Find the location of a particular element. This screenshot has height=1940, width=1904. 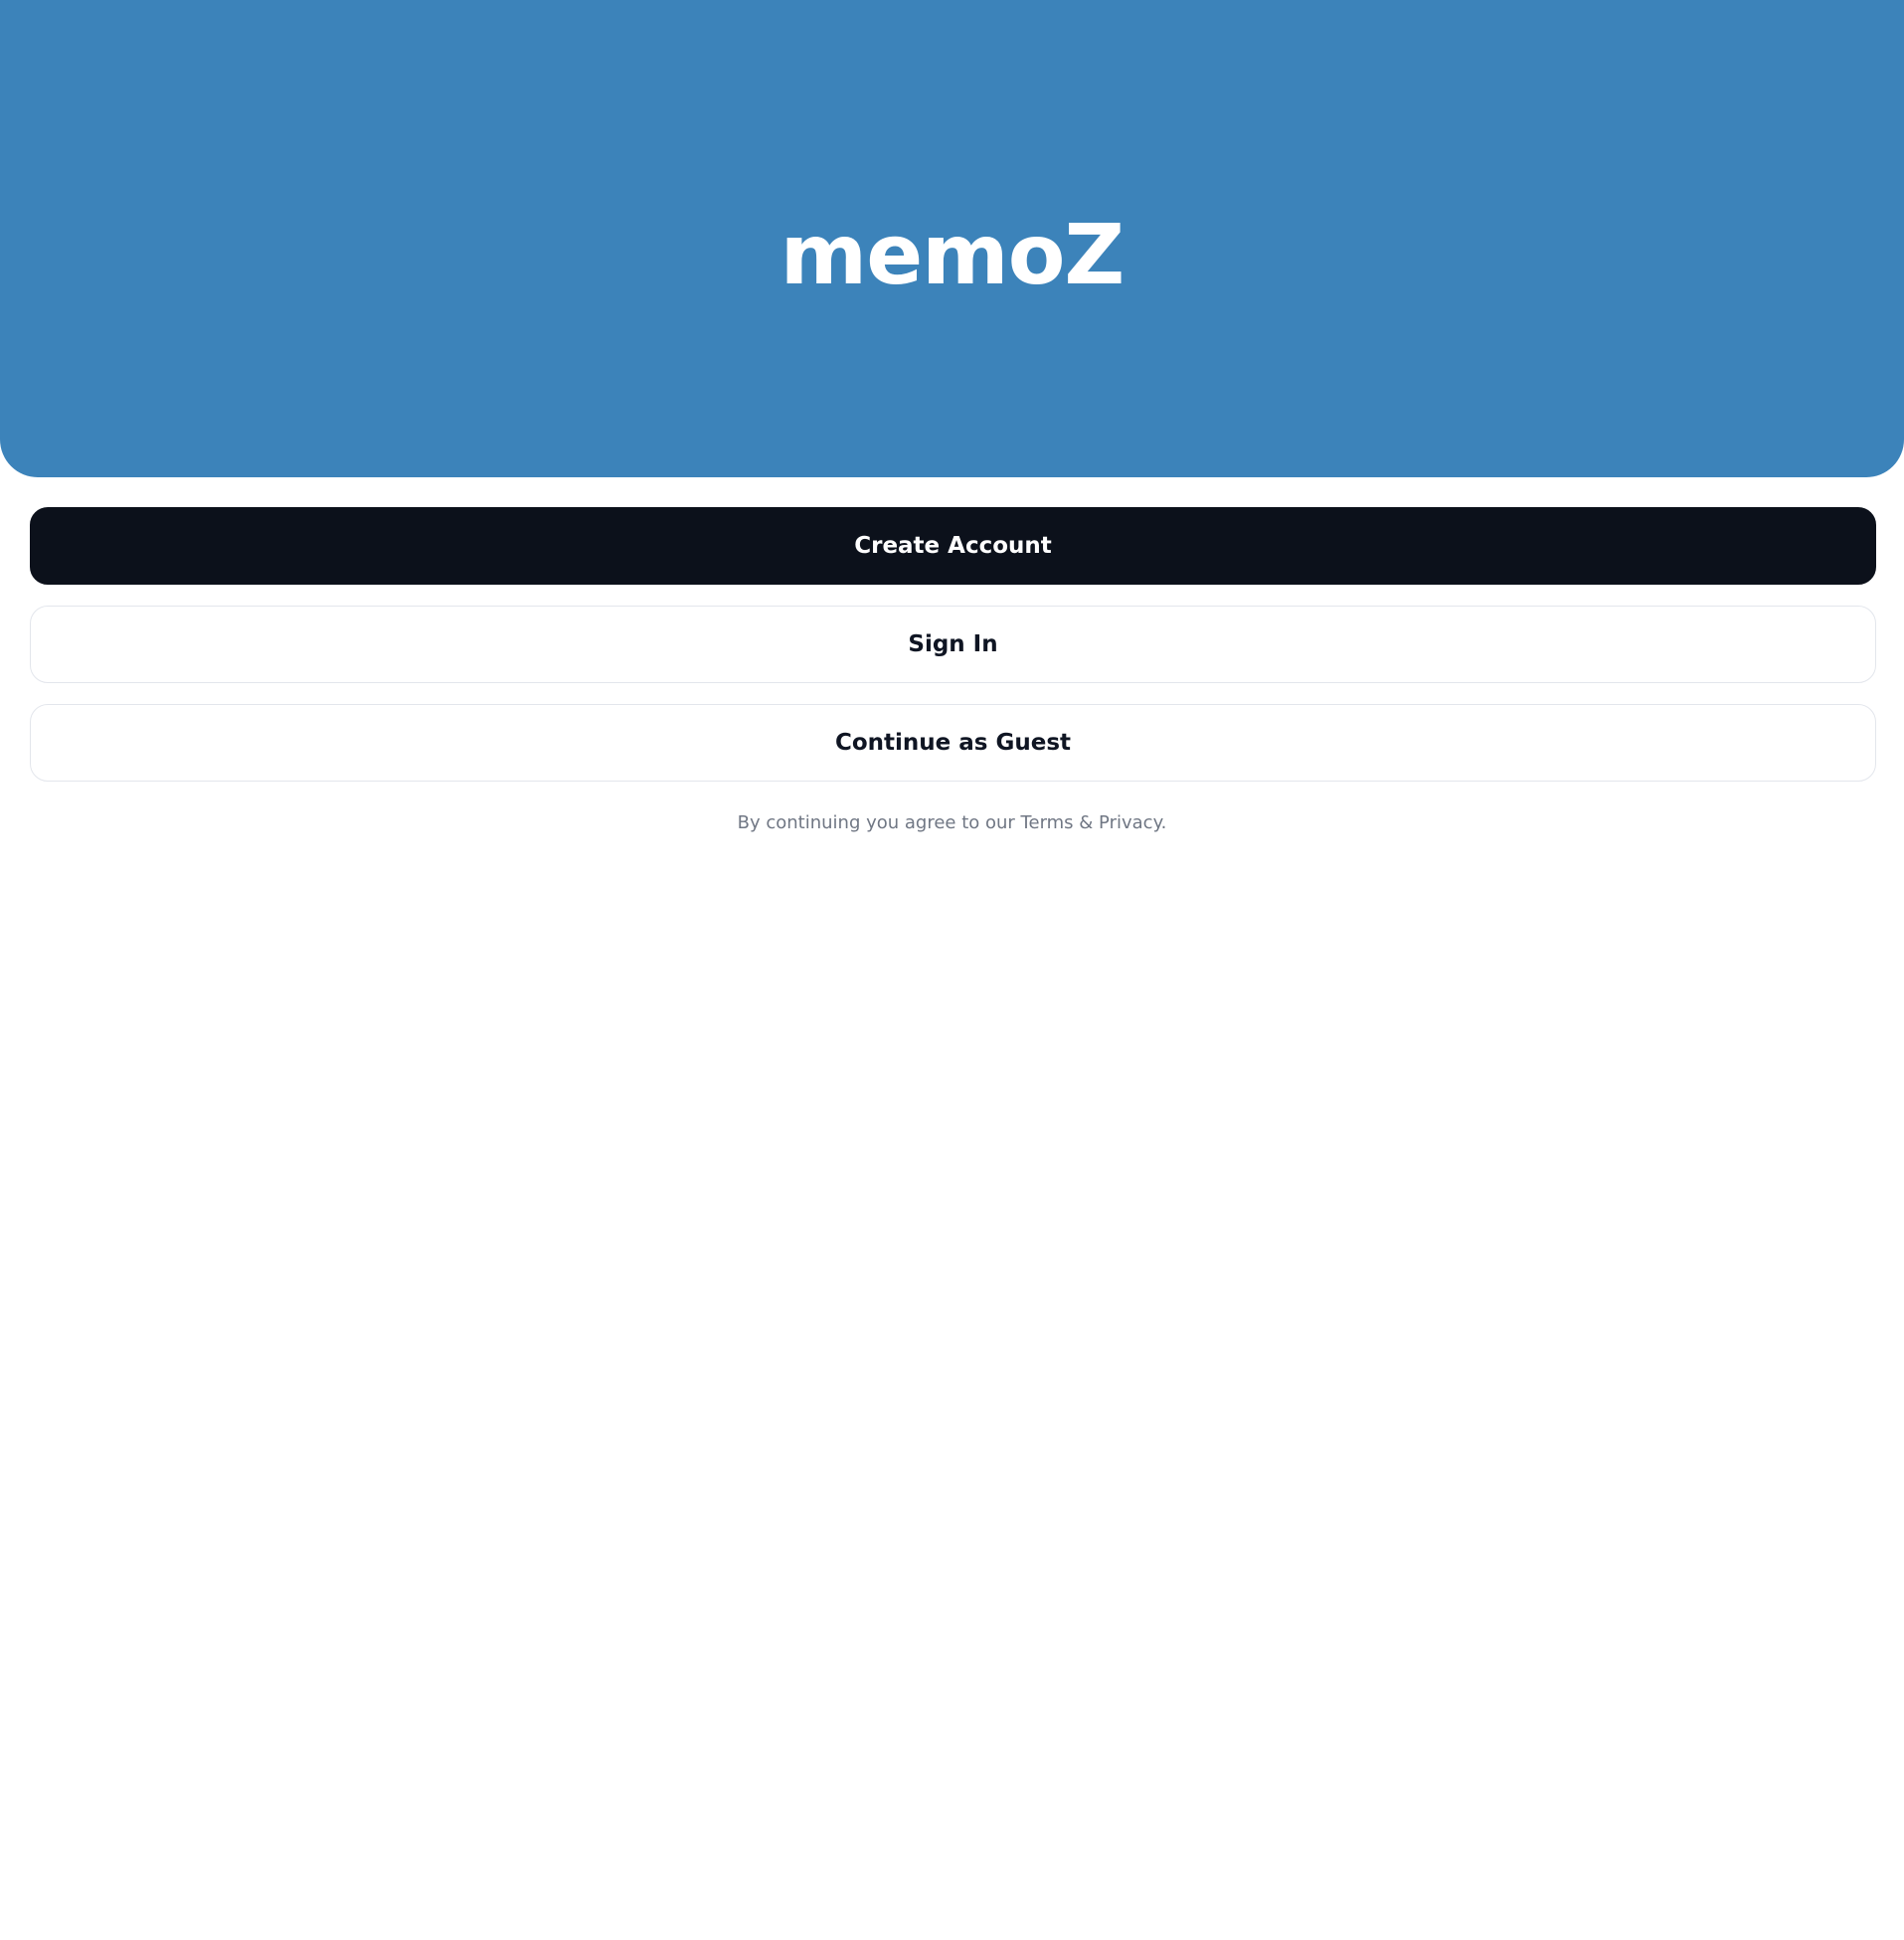

auth-actions: Create Account Sign In Continue as Guest is located at coordinates (953, 644).